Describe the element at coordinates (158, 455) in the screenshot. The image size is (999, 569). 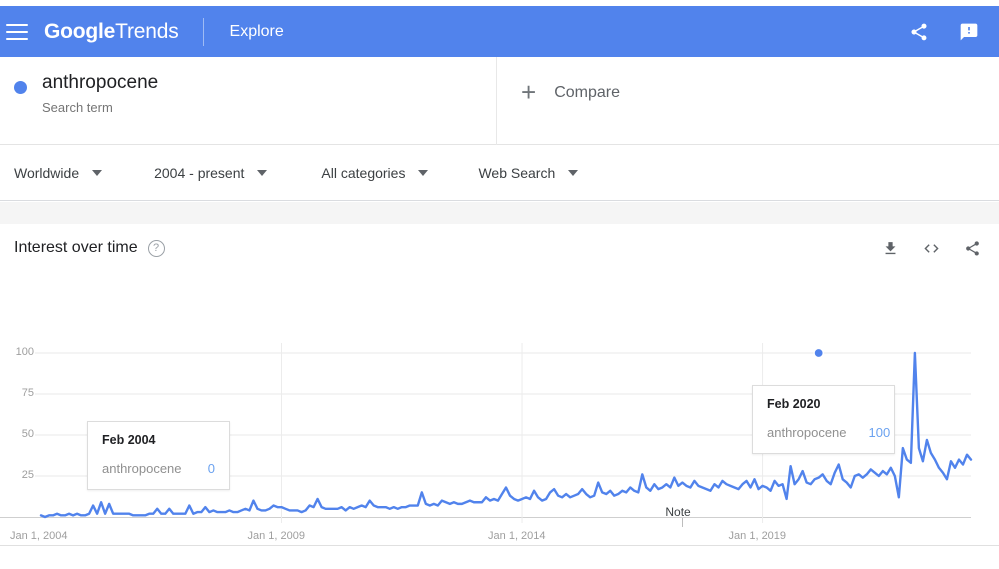
I see `tooltip-feb-2004: Feb 2004 anthropocene 0` at that location.